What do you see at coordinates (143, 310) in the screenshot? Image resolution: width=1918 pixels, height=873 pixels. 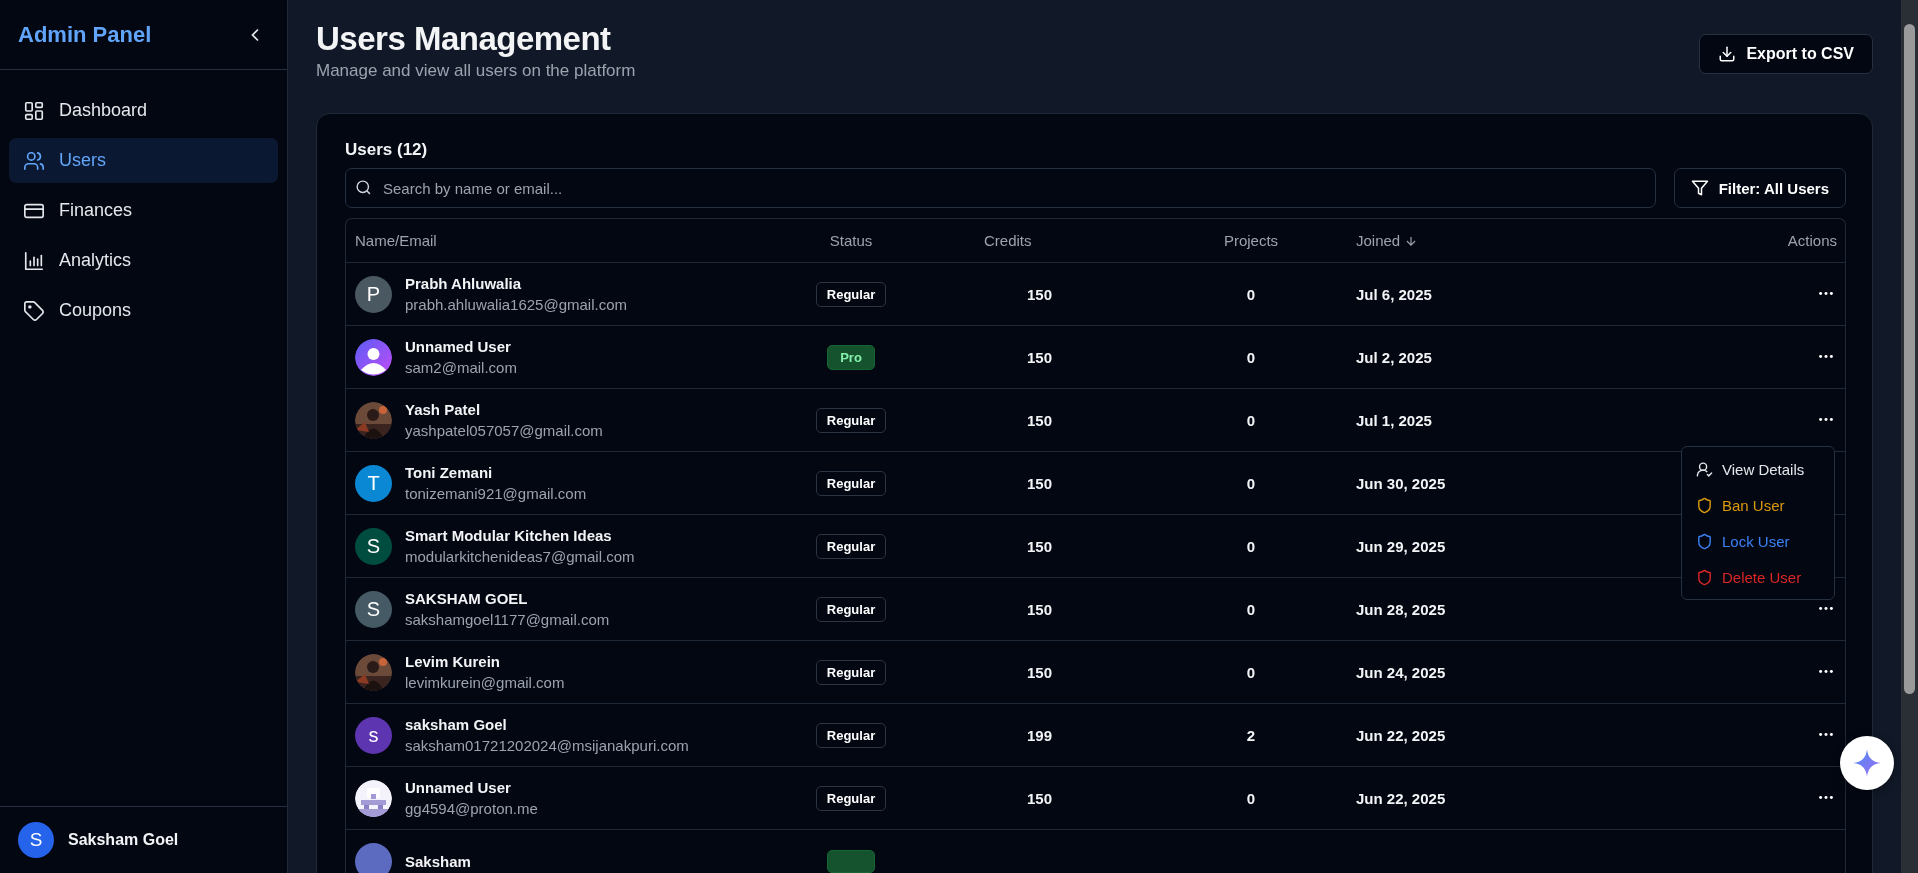 I see `nav-item: Coupons` at bounding box center [143, 310].